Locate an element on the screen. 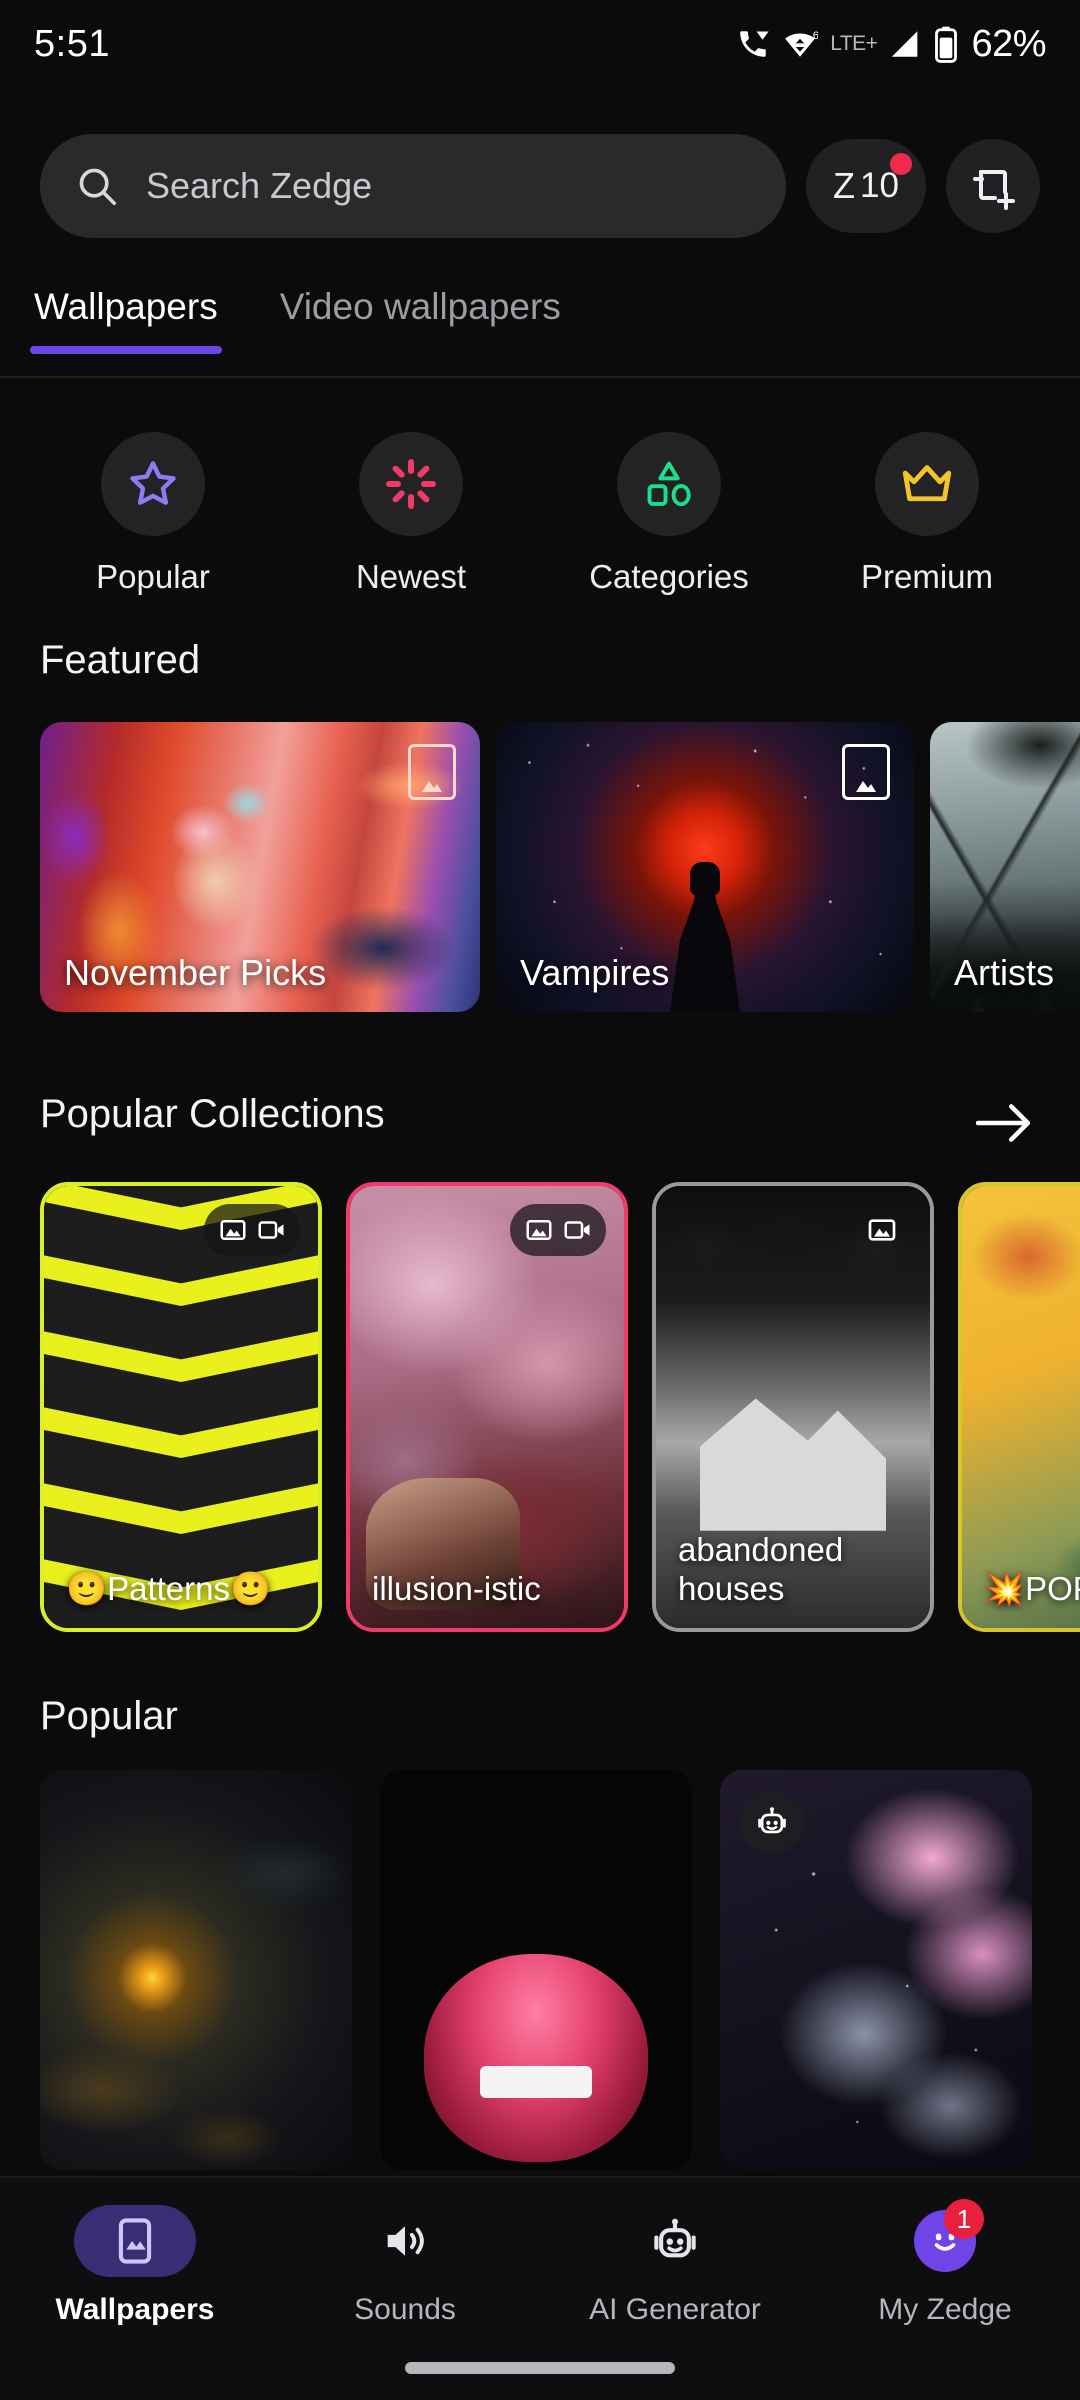 Image resolution: width=1080 pixels, height=2400 pixels. nav-item-wallpapers: Wallpapers is located at coordinates (135, 2289).